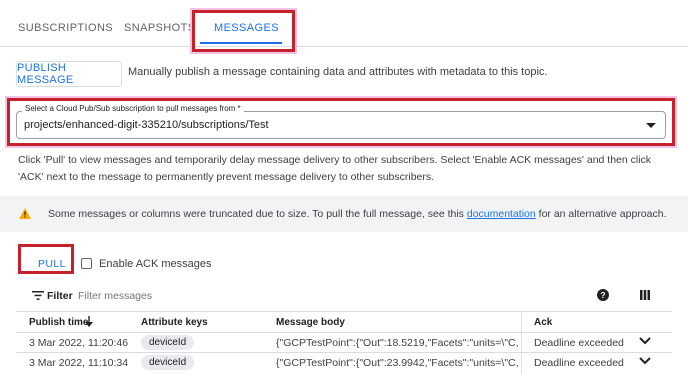  I want to click on enable-ack-checkbox, so click(86, 263).